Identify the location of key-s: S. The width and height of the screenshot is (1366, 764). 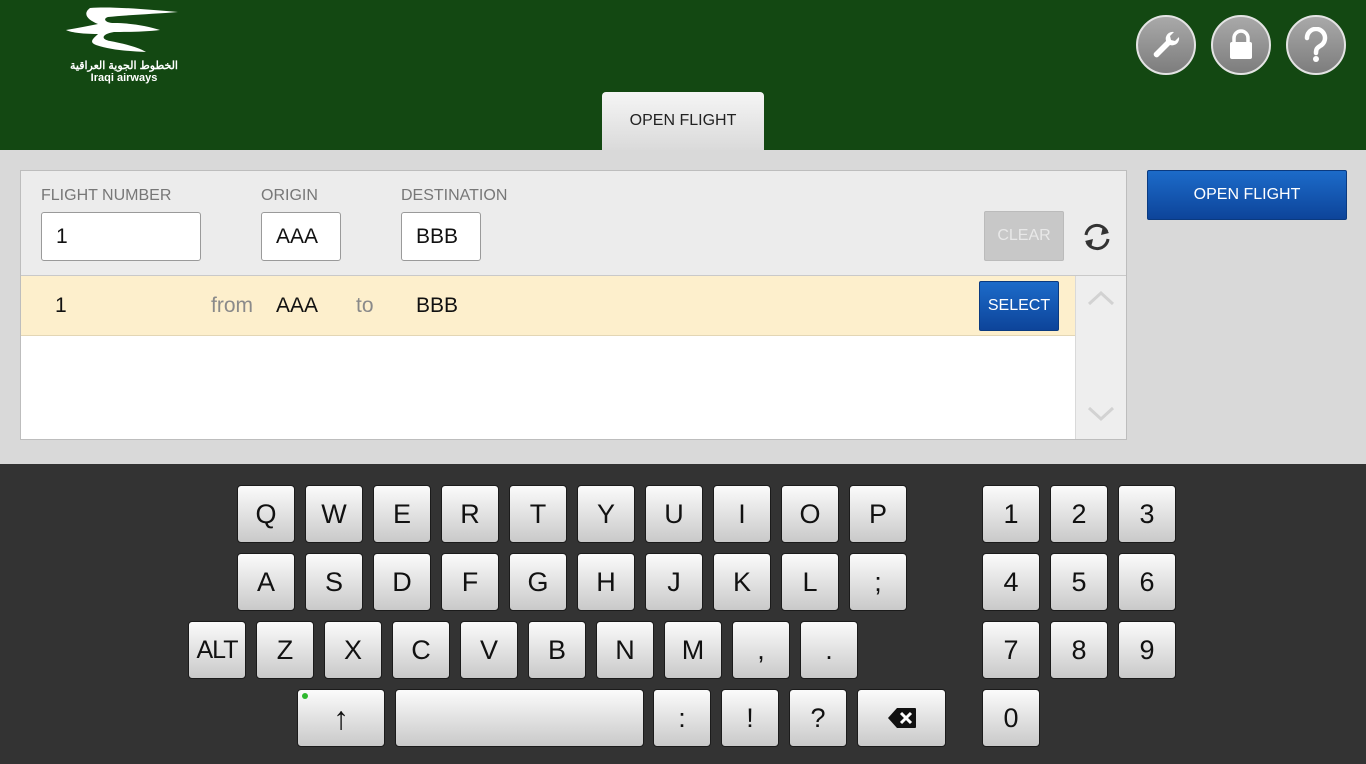
(334, 582).